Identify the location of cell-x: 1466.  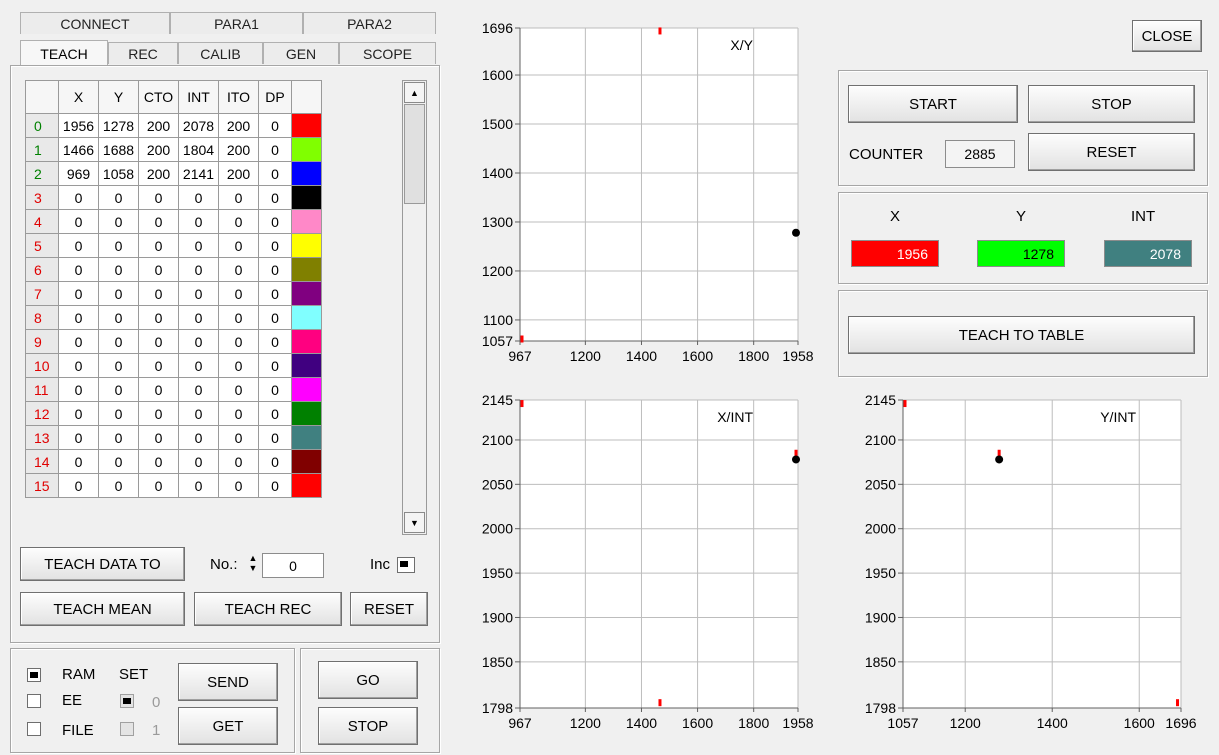
(78, 149).